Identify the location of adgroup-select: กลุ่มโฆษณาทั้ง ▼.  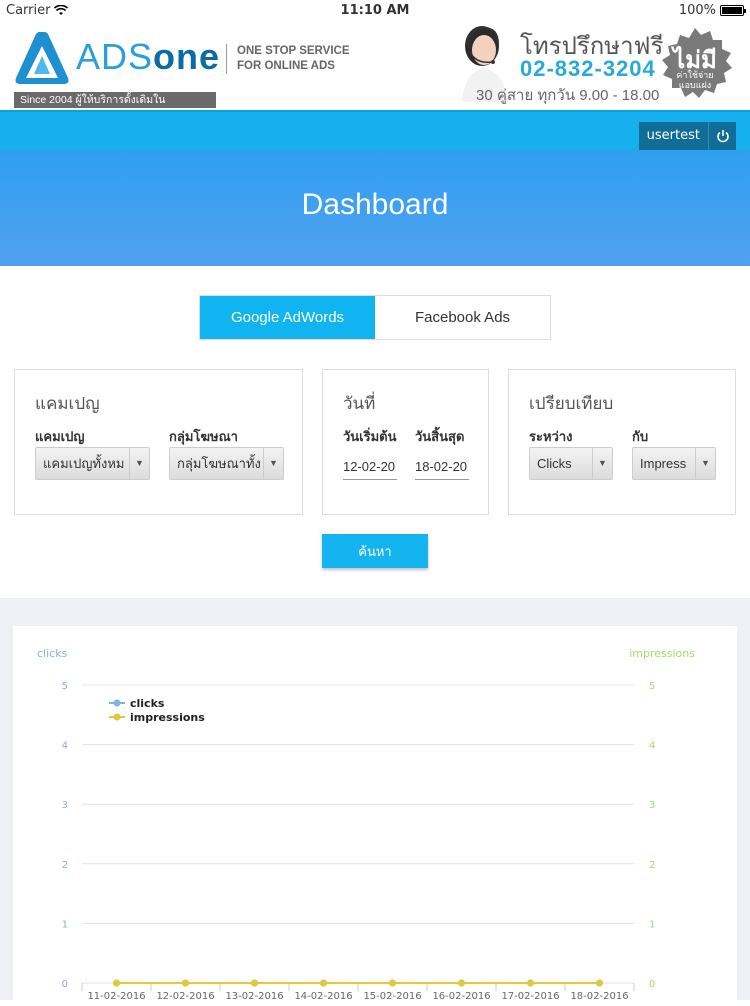
(226, 463).